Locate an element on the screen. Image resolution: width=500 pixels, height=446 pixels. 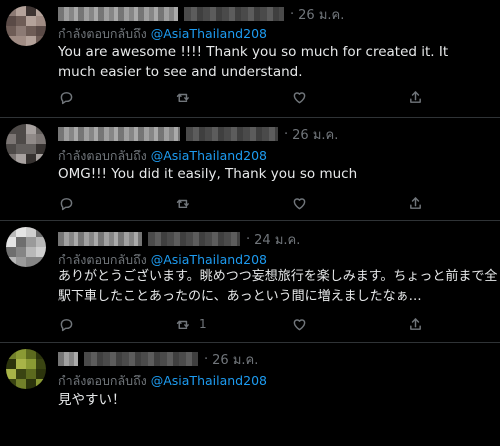
tweet-header: · 26 ม.ค. is located at coordinates (158, 359).